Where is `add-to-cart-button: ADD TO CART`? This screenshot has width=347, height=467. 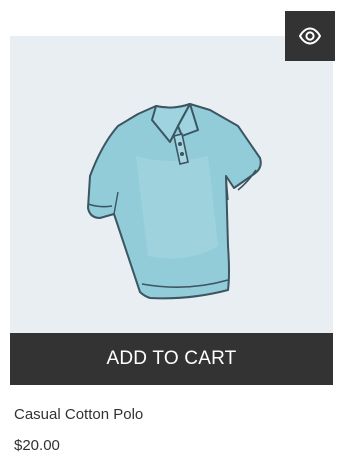
add-to-cart-button: ADD TO CART is located at coordinates (171, 359).